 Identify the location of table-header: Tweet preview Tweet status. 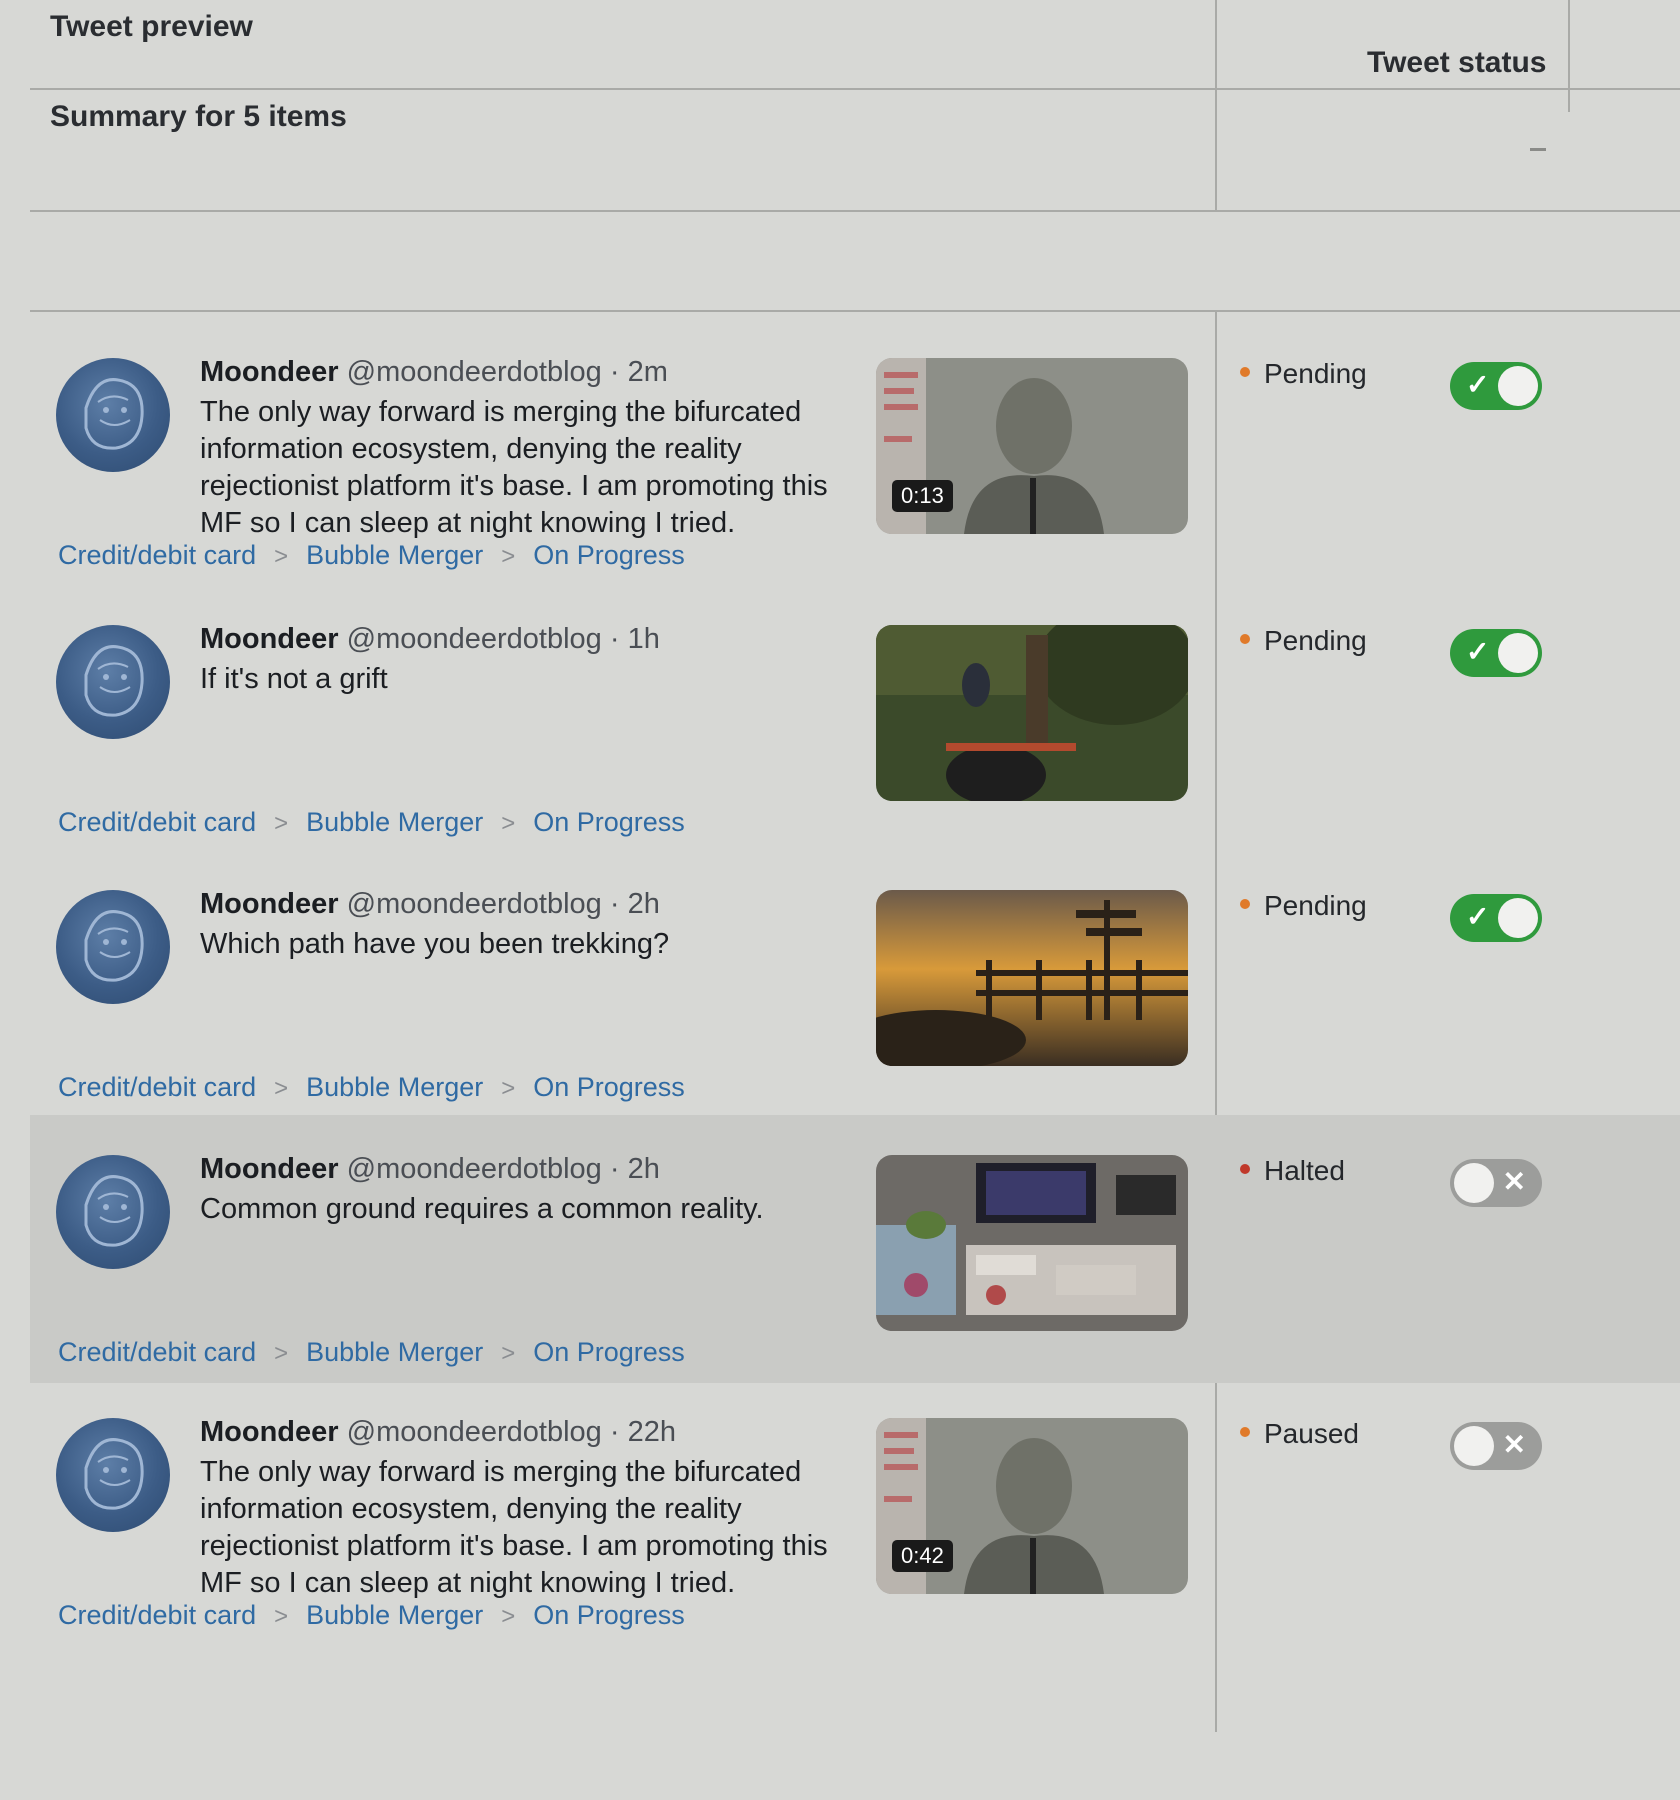
(855, 45).